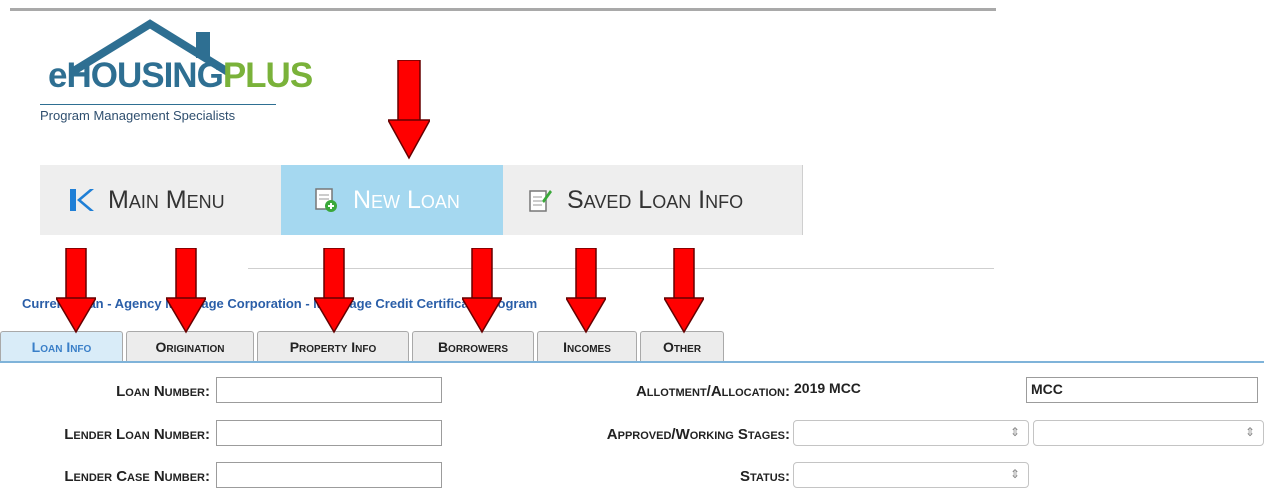  Describe the element at coordinates (329, 475) in the screenshot. I see `lender-case-number-input` at that location.